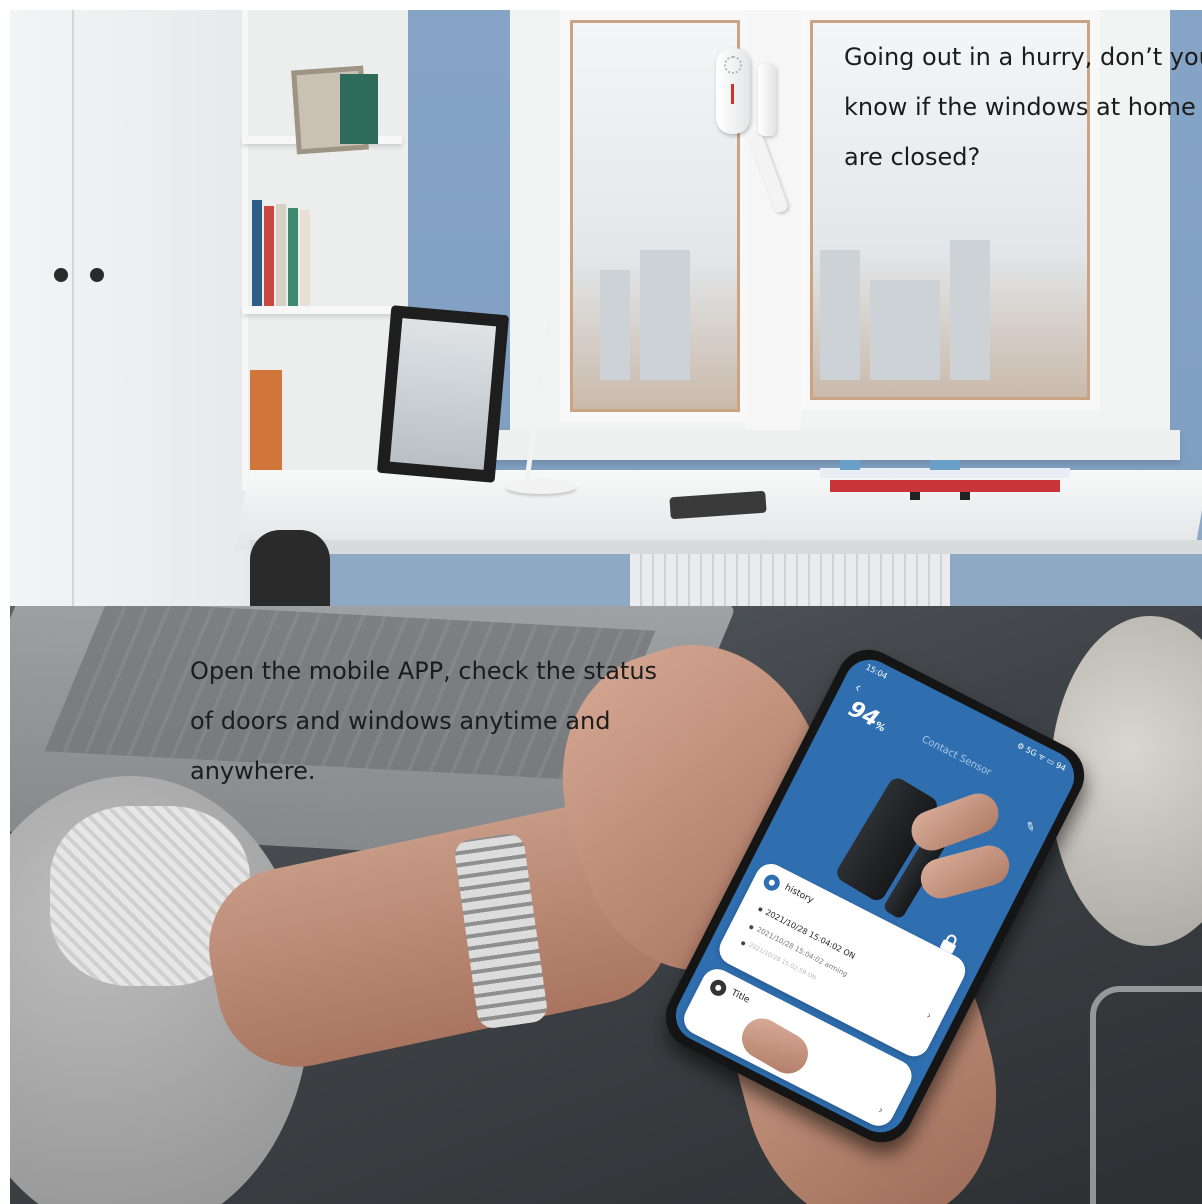 The image size is (1202, 1204). What do you see at coordinates (1020, 107) in the screenshot?
I see `caption-line: know if the windows at home` at bounding box center [1020, 107].